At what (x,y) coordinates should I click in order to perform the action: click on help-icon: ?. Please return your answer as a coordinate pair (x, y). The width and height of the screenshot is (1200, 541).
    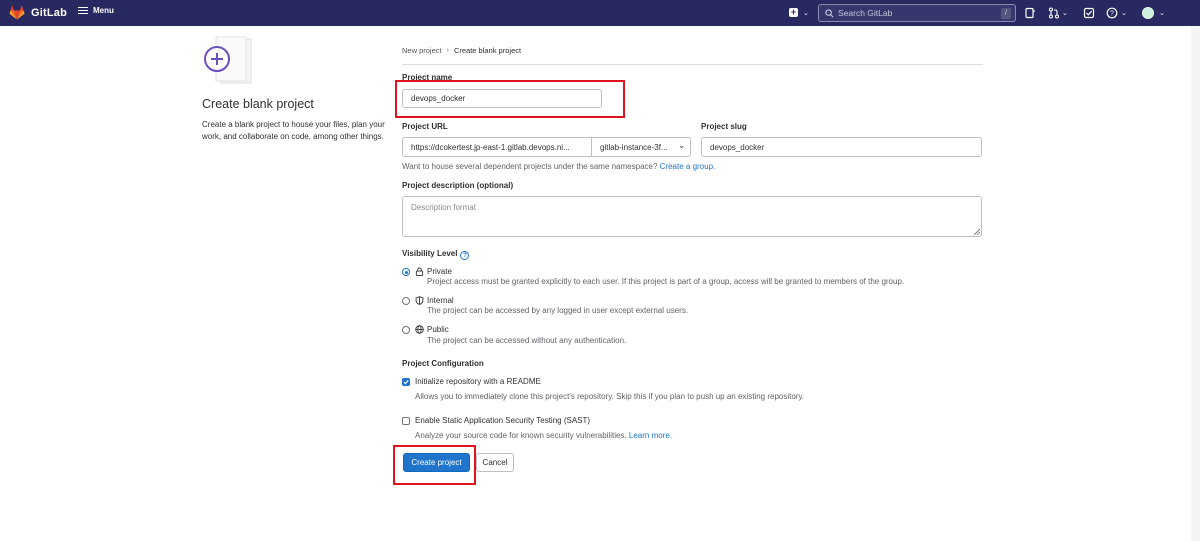
    Looking at the image, I should click on (1112, 13).